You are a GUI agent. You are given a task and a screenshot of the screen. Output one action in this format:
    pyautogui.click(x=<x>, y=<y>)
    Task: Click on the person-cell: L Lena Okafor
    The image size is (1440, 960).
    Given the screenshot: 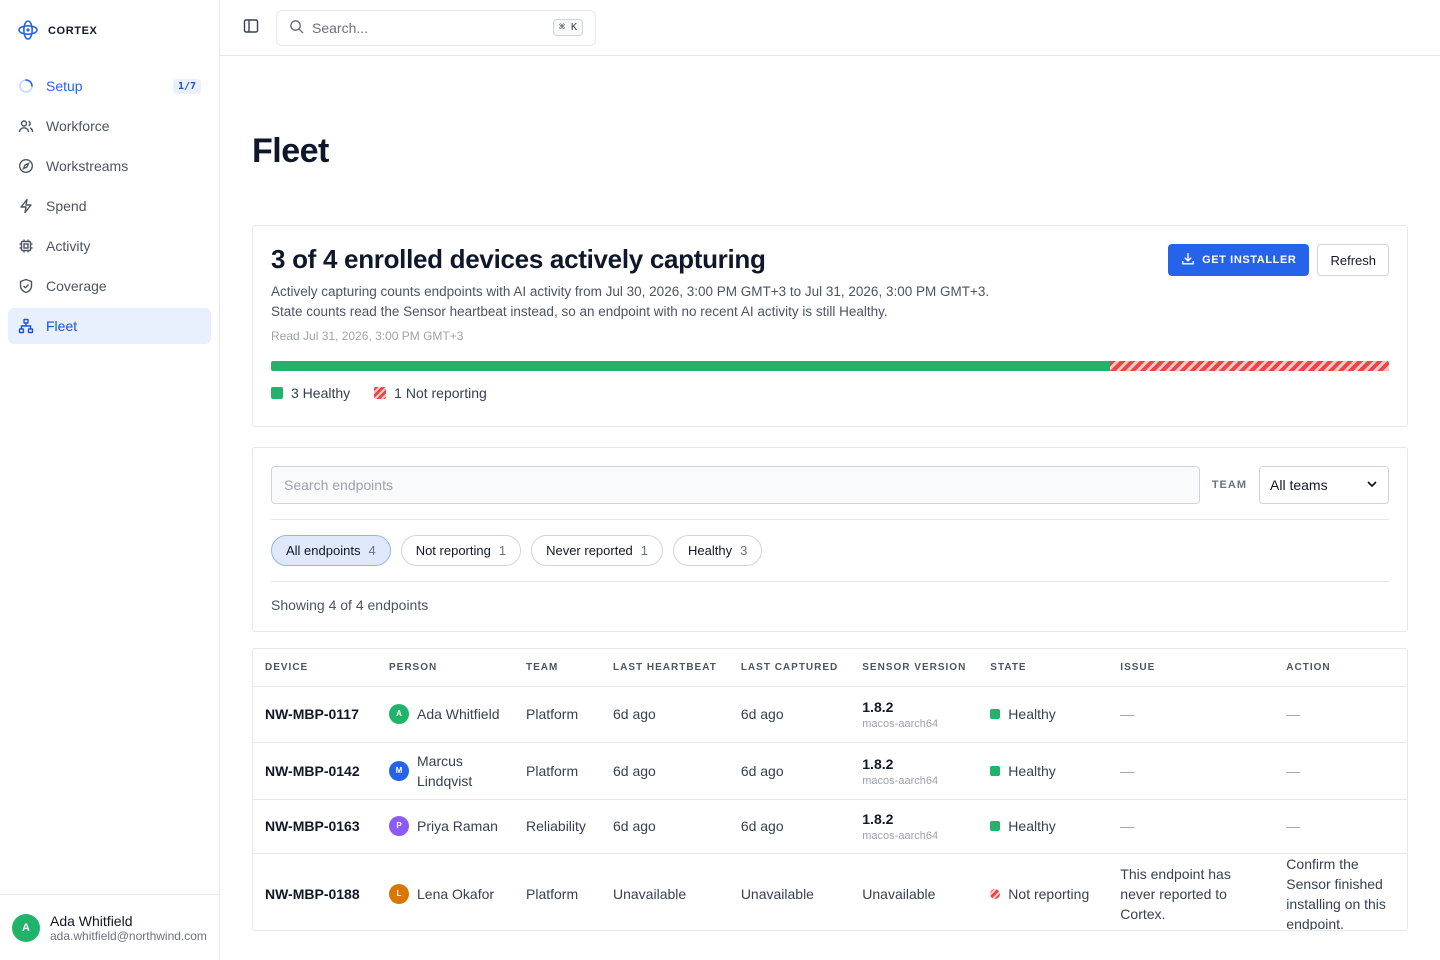 What is the action you would take?
    pyautogui.click(x=445, y=891)
    